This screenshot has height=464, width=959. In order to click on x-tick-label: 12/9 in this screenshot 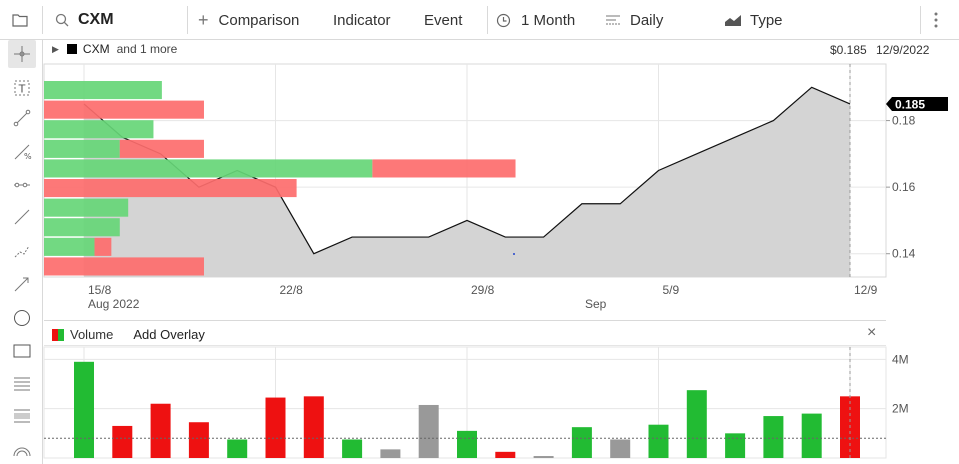, I will do `click(866, 290)`.